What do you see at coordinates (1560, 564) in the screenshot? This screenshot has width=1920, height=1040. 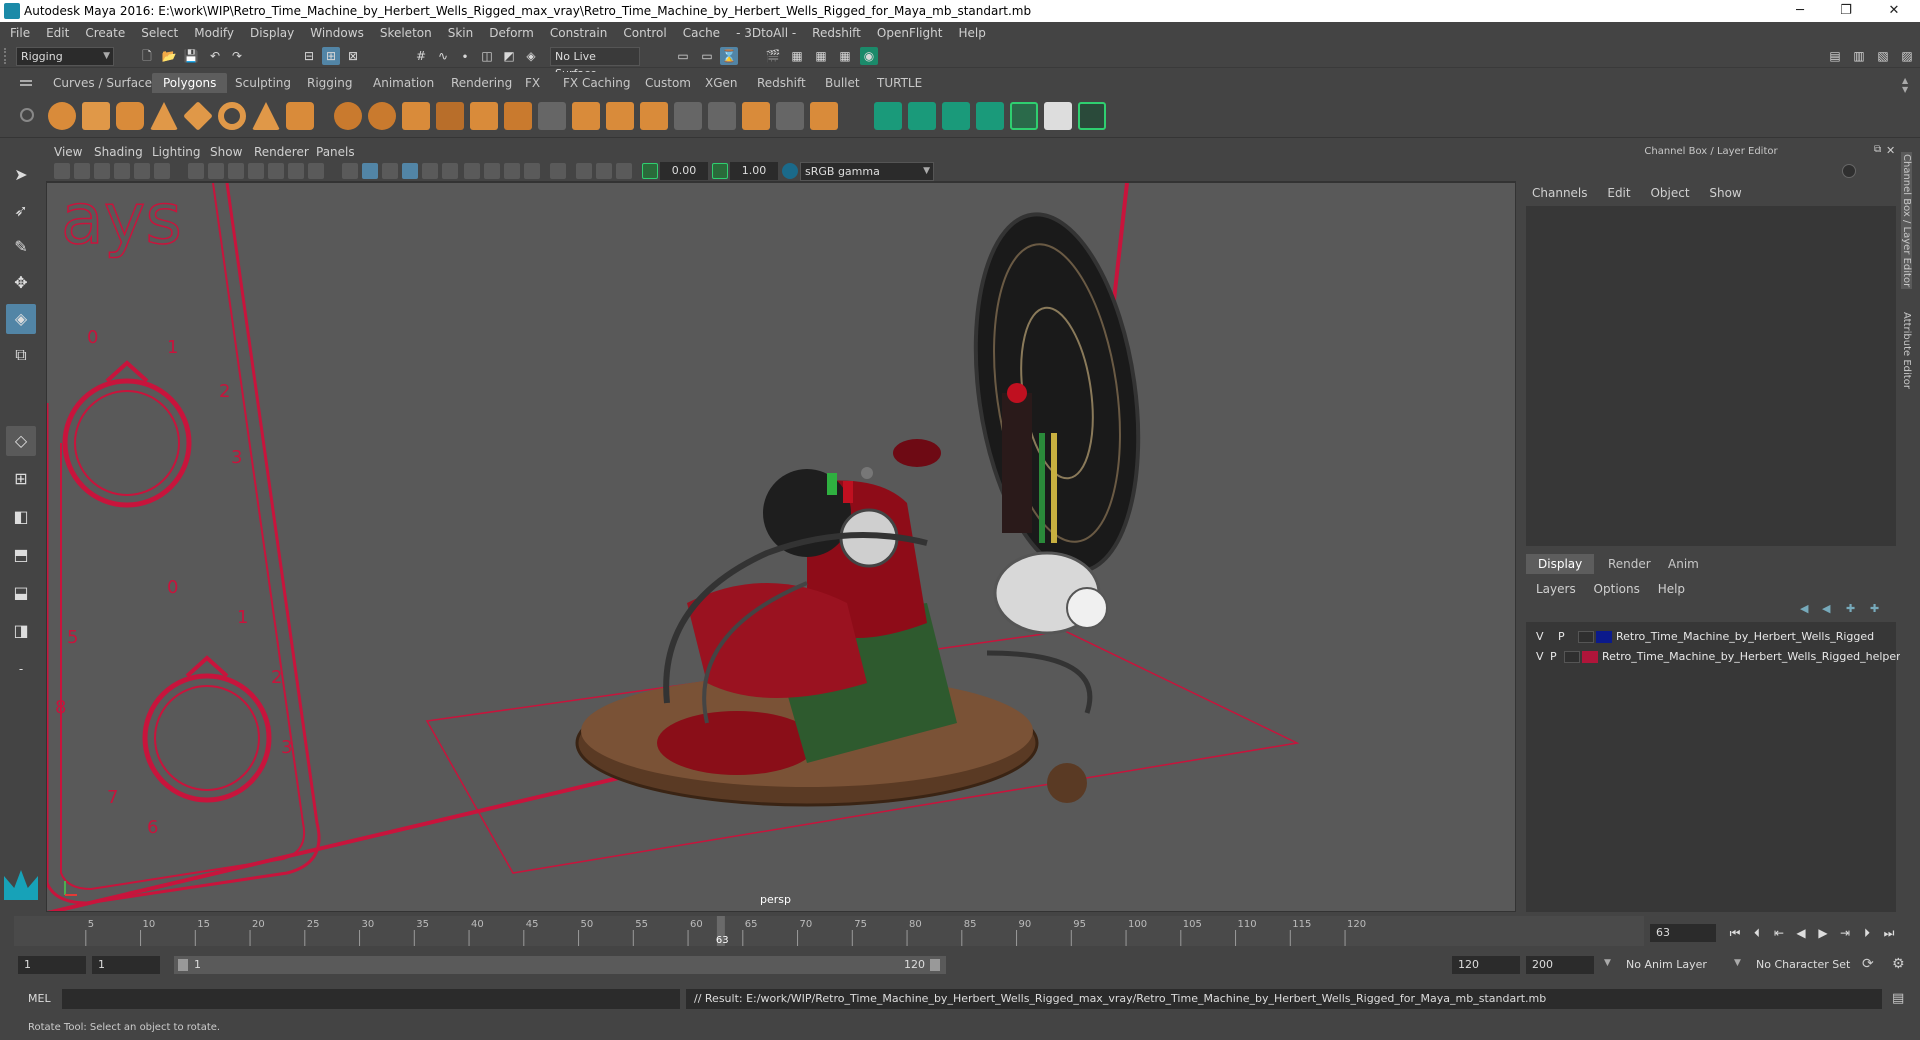 I see `layer-tab-display: Display` at bounding box center [1560, 564].